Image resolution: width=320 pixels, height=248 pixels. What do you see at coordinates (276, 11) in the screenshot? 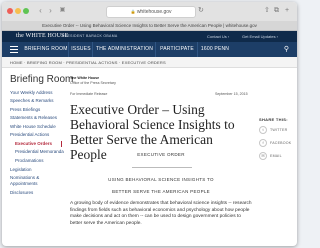
I see `tabs-icon: ⧉` at bounding box center [276, 11].